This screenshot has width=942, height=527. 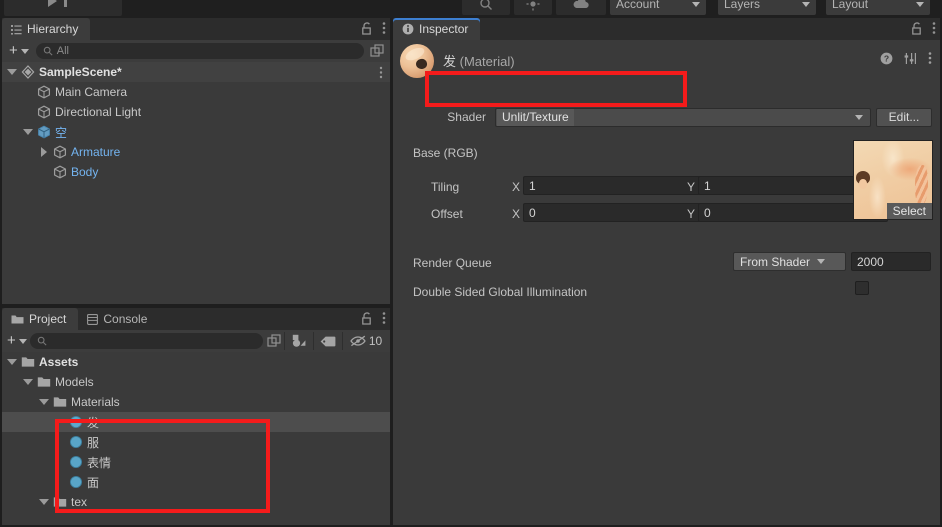 I want to click on tag-filter-icon, so click(x=328, y=341).